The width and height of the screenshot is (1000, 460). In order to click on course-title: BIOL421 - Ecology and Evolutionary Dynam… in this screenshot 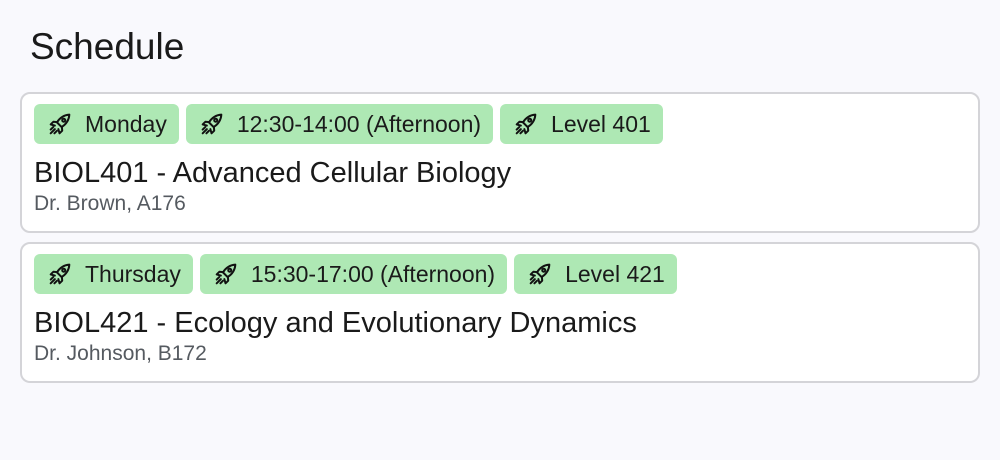, I will do `click(335, 323)`.